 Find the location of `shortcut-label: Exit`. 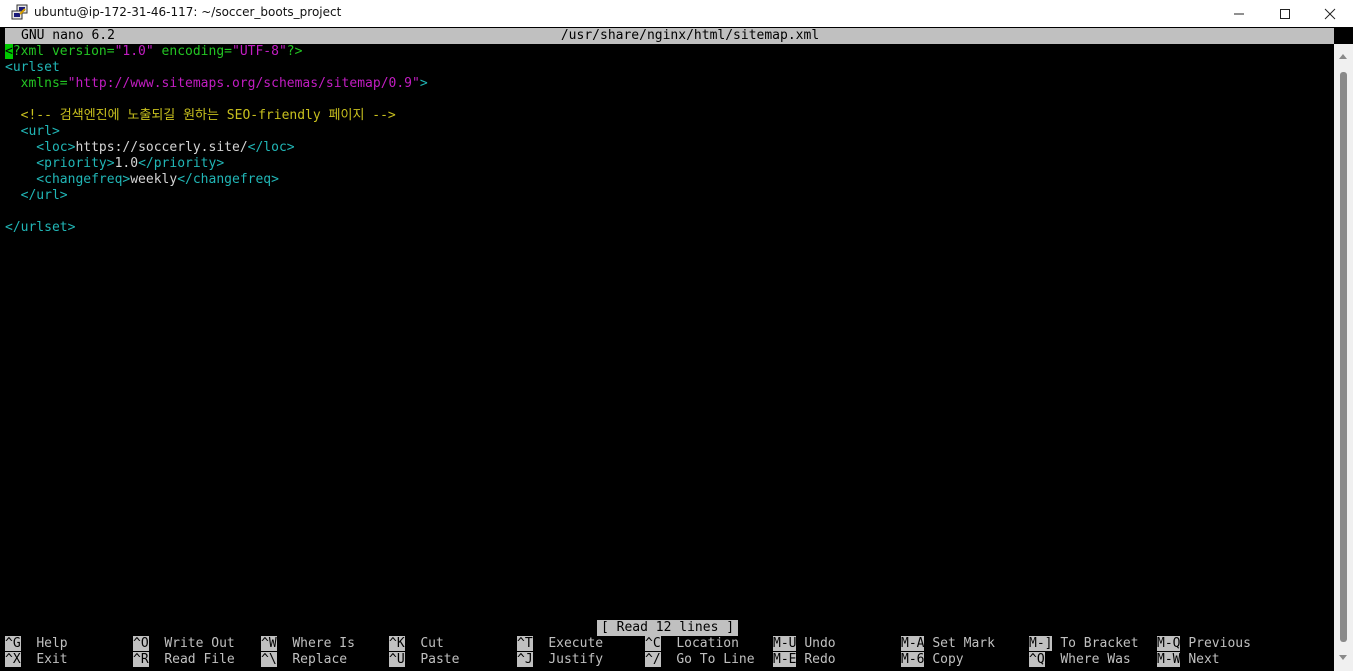

shortcut-label: Exit is located at coordinates (52, 659).